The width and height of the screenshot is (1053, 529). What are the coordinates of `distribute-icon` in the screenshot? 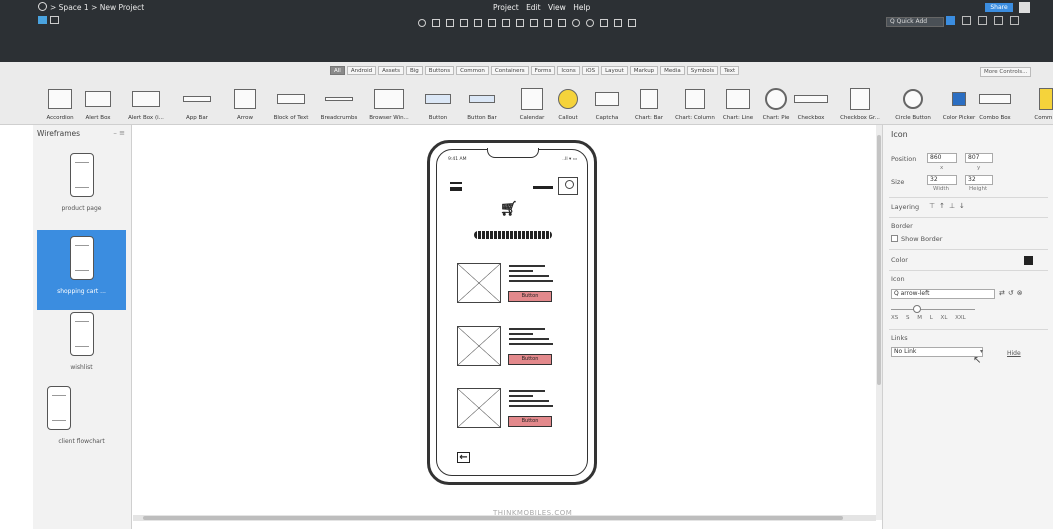 It's located at (618, 23).